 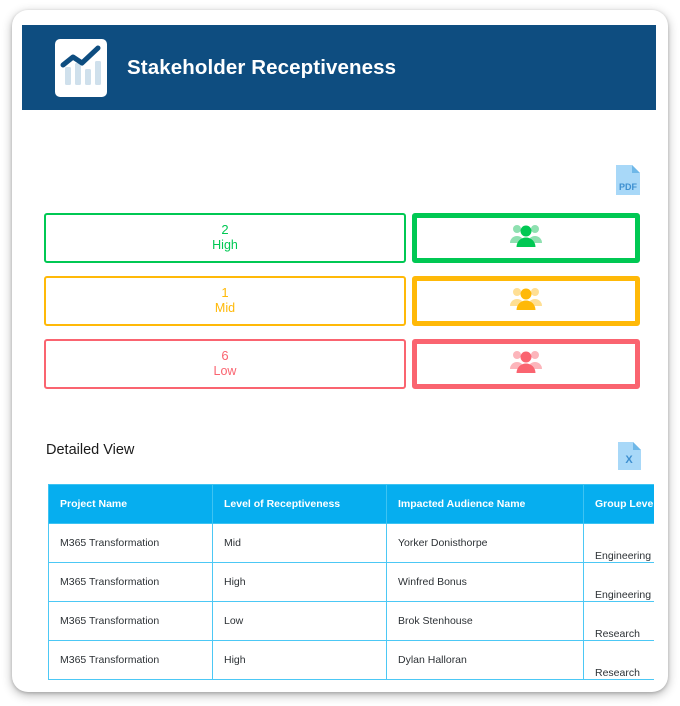 I want to click on column-header-impacted-audience: Impacted Audience Name, so click(x=485, y=504).